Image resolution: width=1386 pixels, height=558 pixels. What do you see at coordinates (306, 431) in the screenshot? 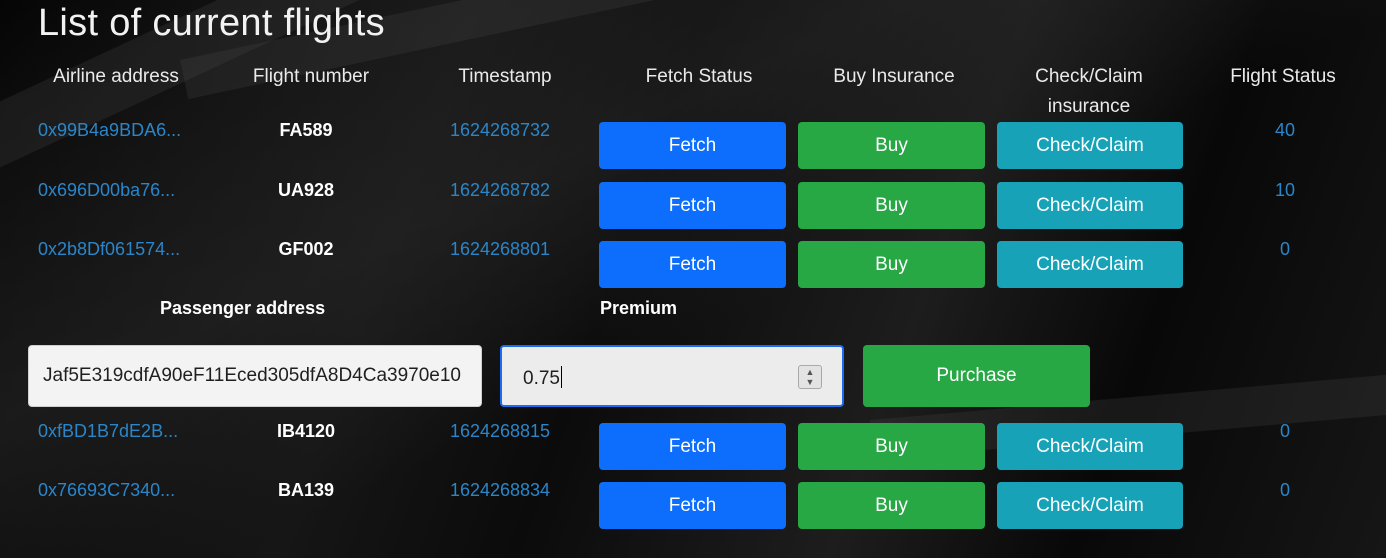
I see `flight-number: IB4120` at bounding box center [306, 431].